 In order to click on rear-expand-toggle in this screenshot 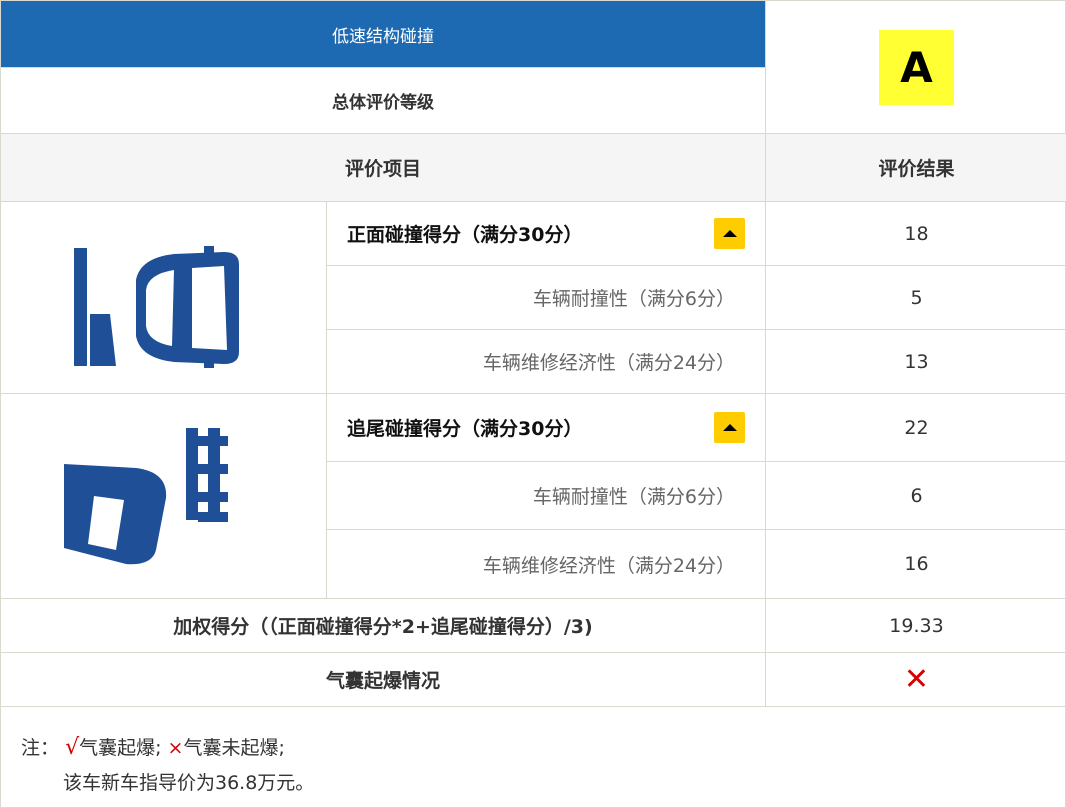, I will do `click(729, 427)`.